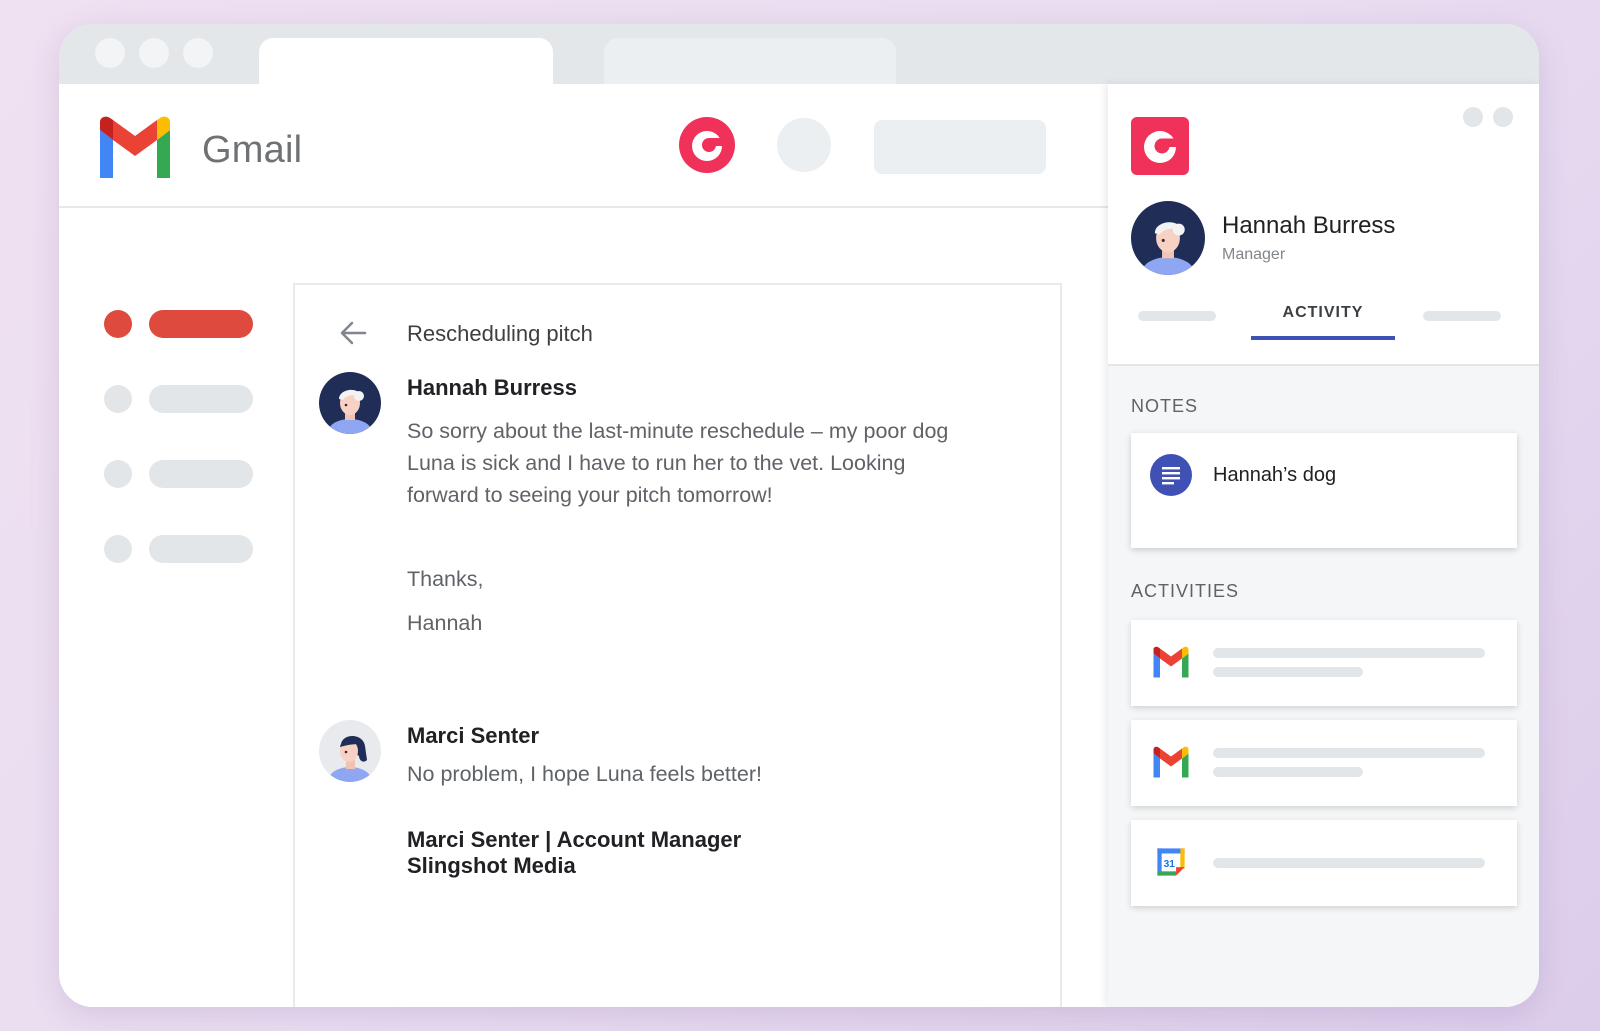  What do you see at coordinates (445, 623) in the screenshot?
I see `message-signoff: Hannah` at bounding box center [445, 623].